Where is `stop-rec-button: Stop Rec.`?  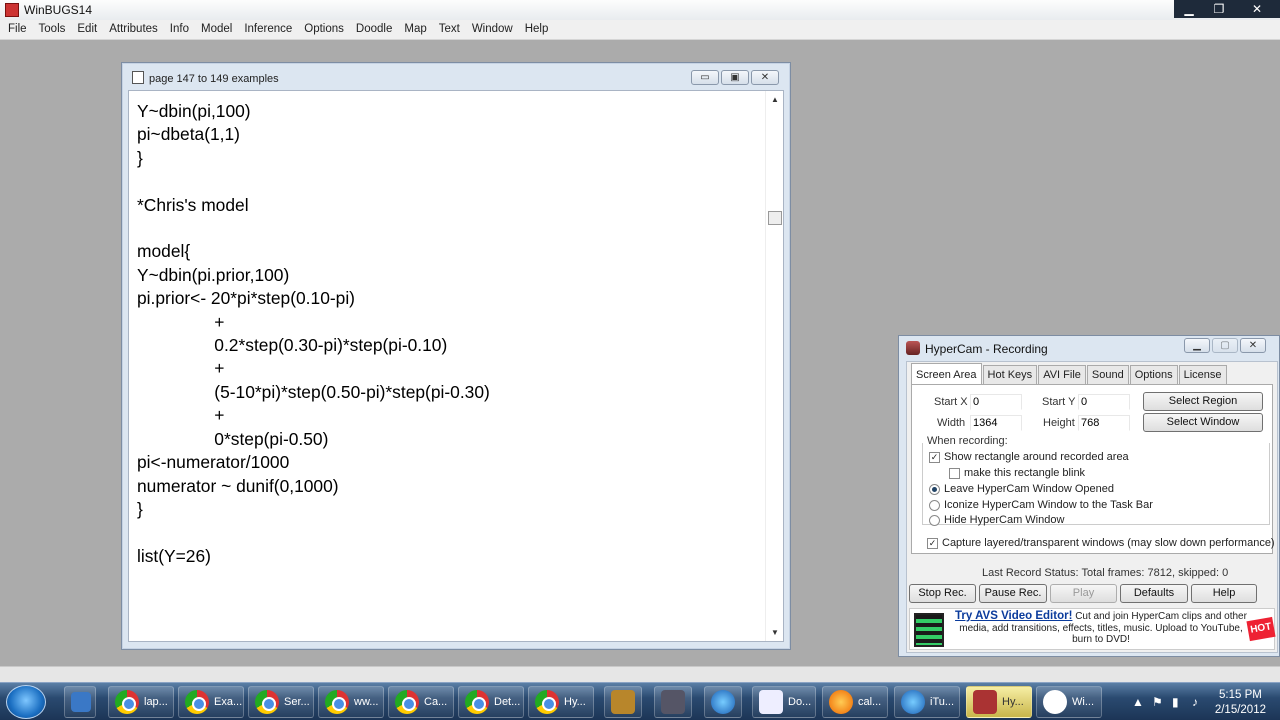 stop-rec-button: Stop Rec. is located at coordinates (942, 593).